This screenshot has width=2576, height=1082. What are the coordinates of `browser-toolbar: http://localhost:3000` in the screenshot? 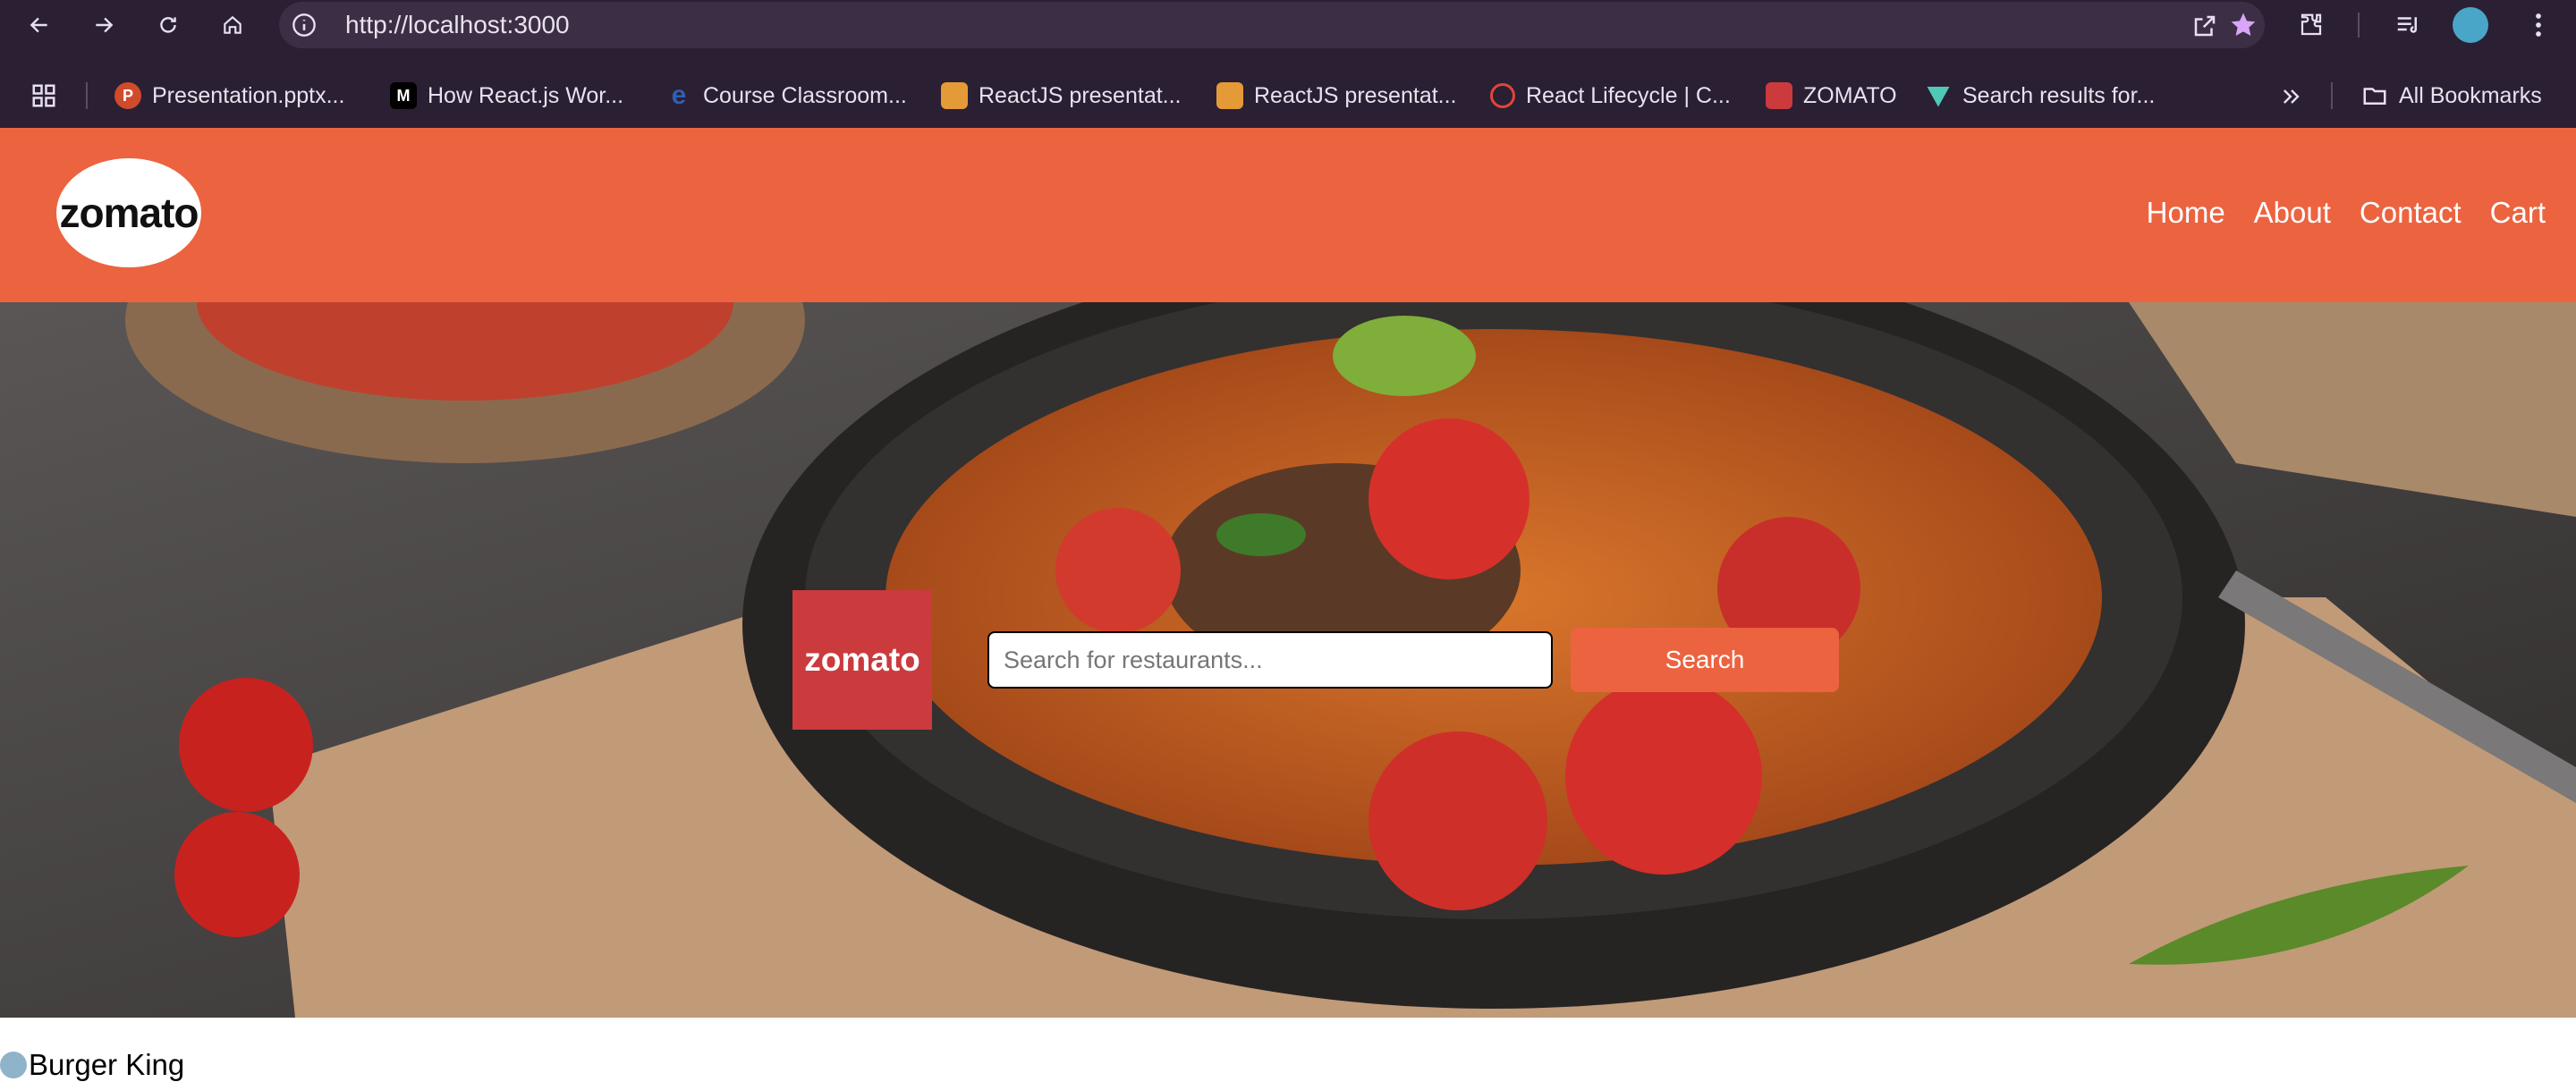 It's located at (1288, 25).